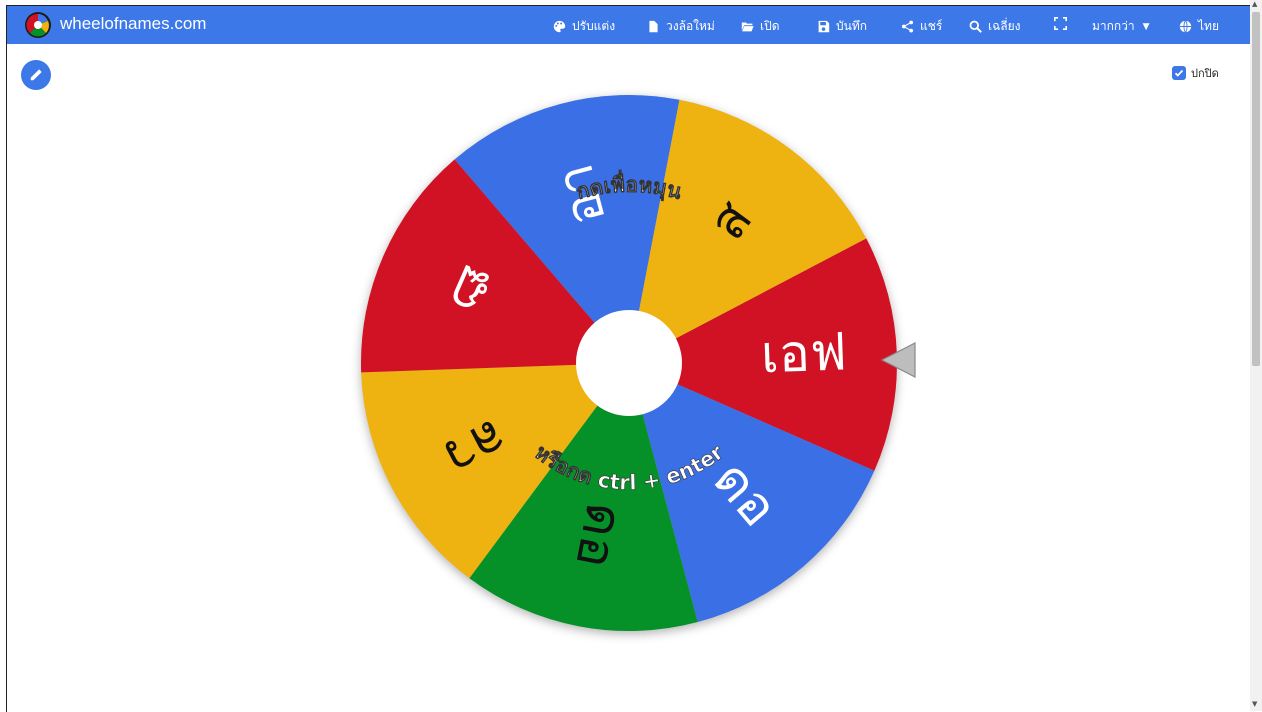 The width and height of the screenshot is (1262, 712). I want to click on search-icon, so click(975, 26).